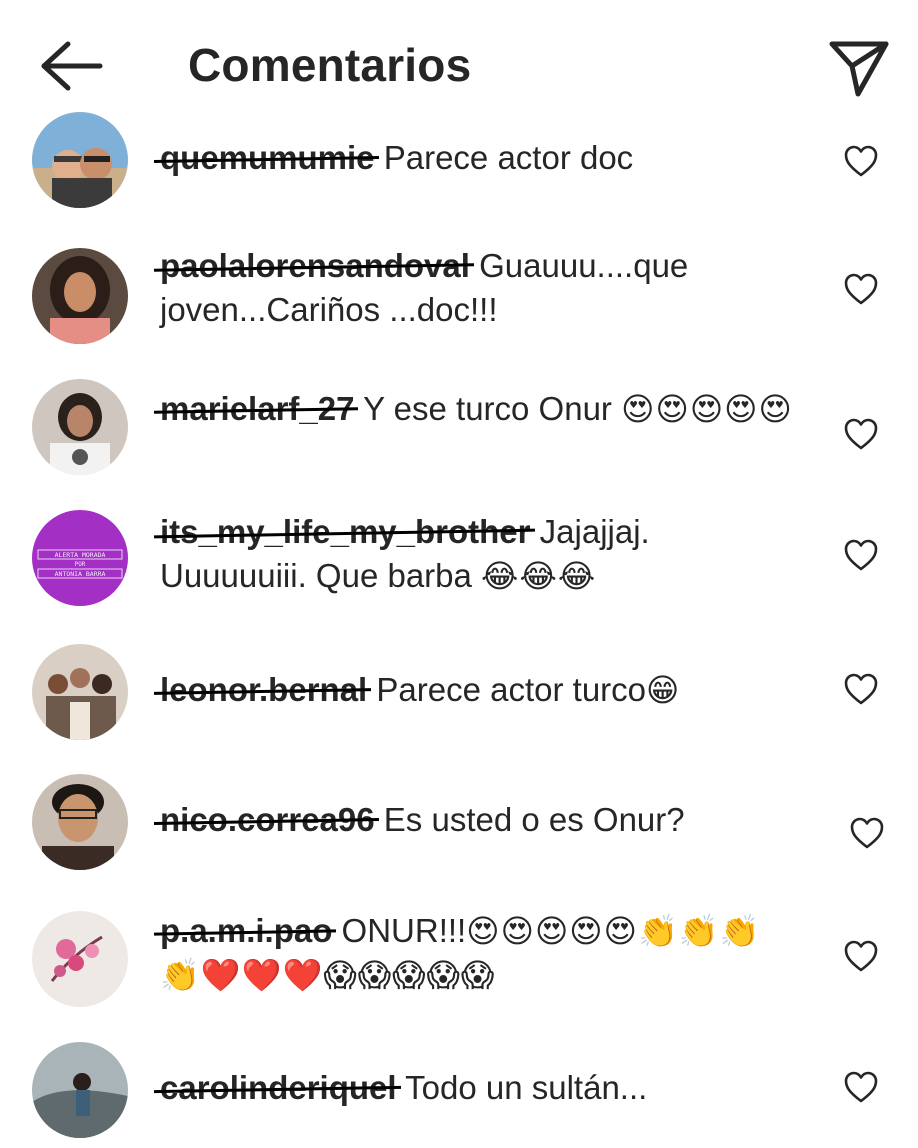  What do you see at coordinates (404, 930) in the screenshot?
I see `comment-body: ONUR!!!` at bounding box center [404, 930].